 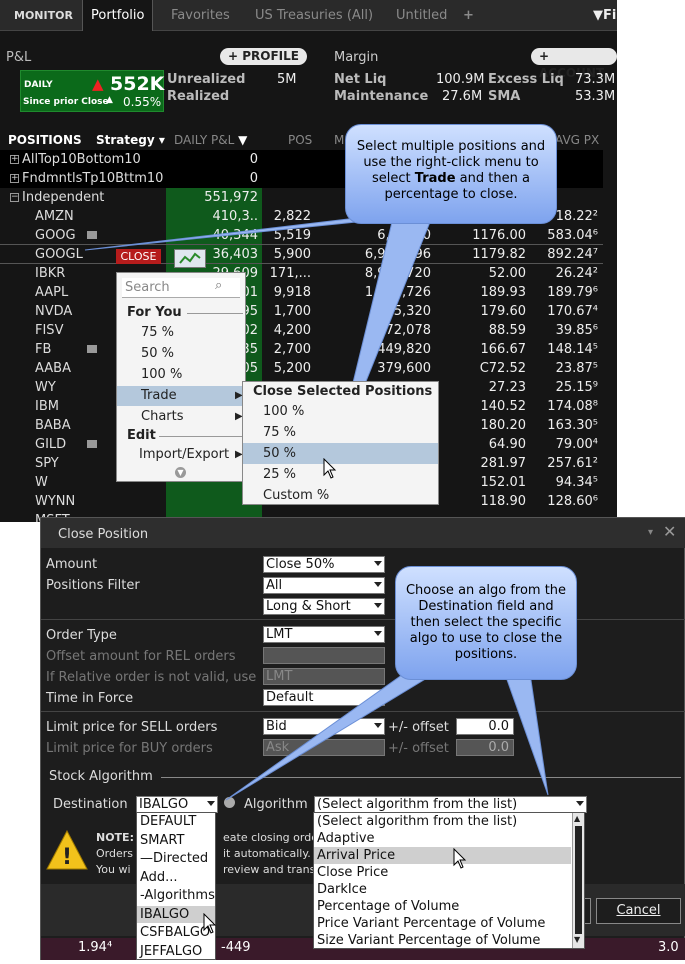 What do you see at coordinates (301, 292) in the screenshot?
I see `table-row: AAPL 01 9,918 1,883,726 189.93 189.79⁶` at bounding box center [301, 292].